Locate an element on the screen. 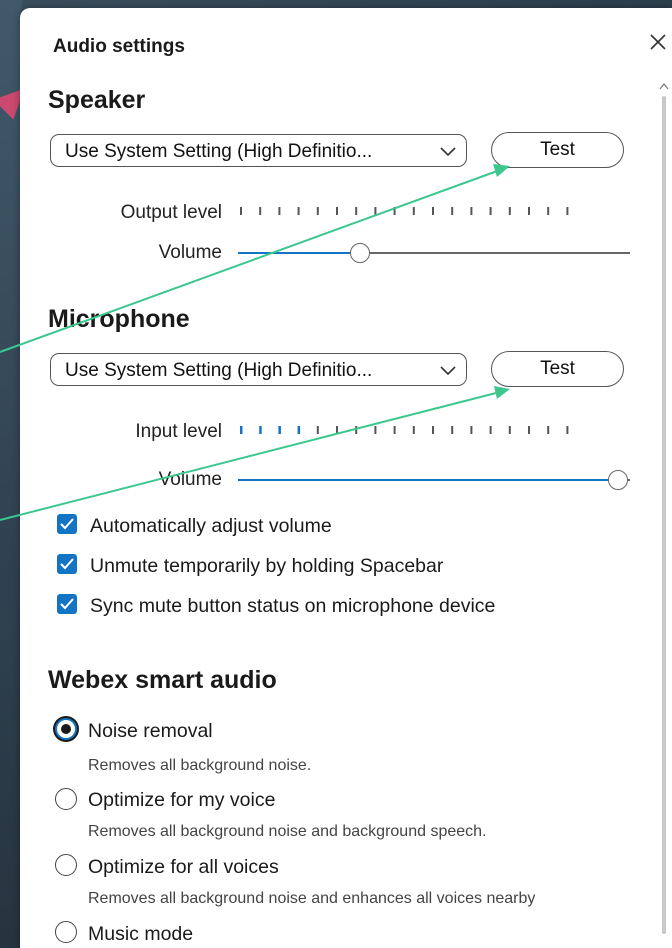 The height and width of the screenshot is (948, 672). microphone-test-button: Test is located at coordinates (557, 369).